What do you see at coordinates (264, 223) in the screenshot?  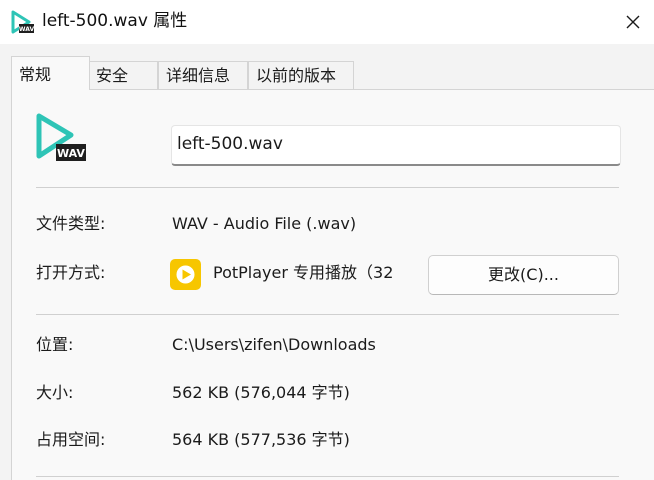 I see `file-type-value: WAV - Audio File (.wav)` at bounding box center [264, 223].